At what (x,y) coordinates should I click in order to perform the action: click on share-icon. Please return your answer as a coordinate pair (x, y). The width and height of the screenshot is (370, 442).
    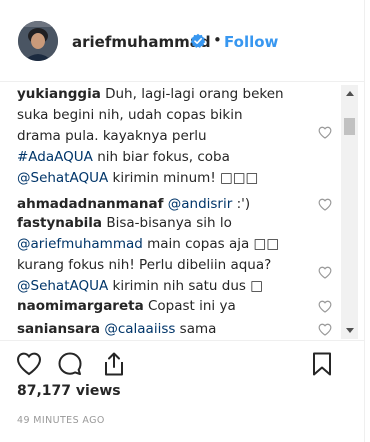
    Looking at the image, I should click on (114, 364).